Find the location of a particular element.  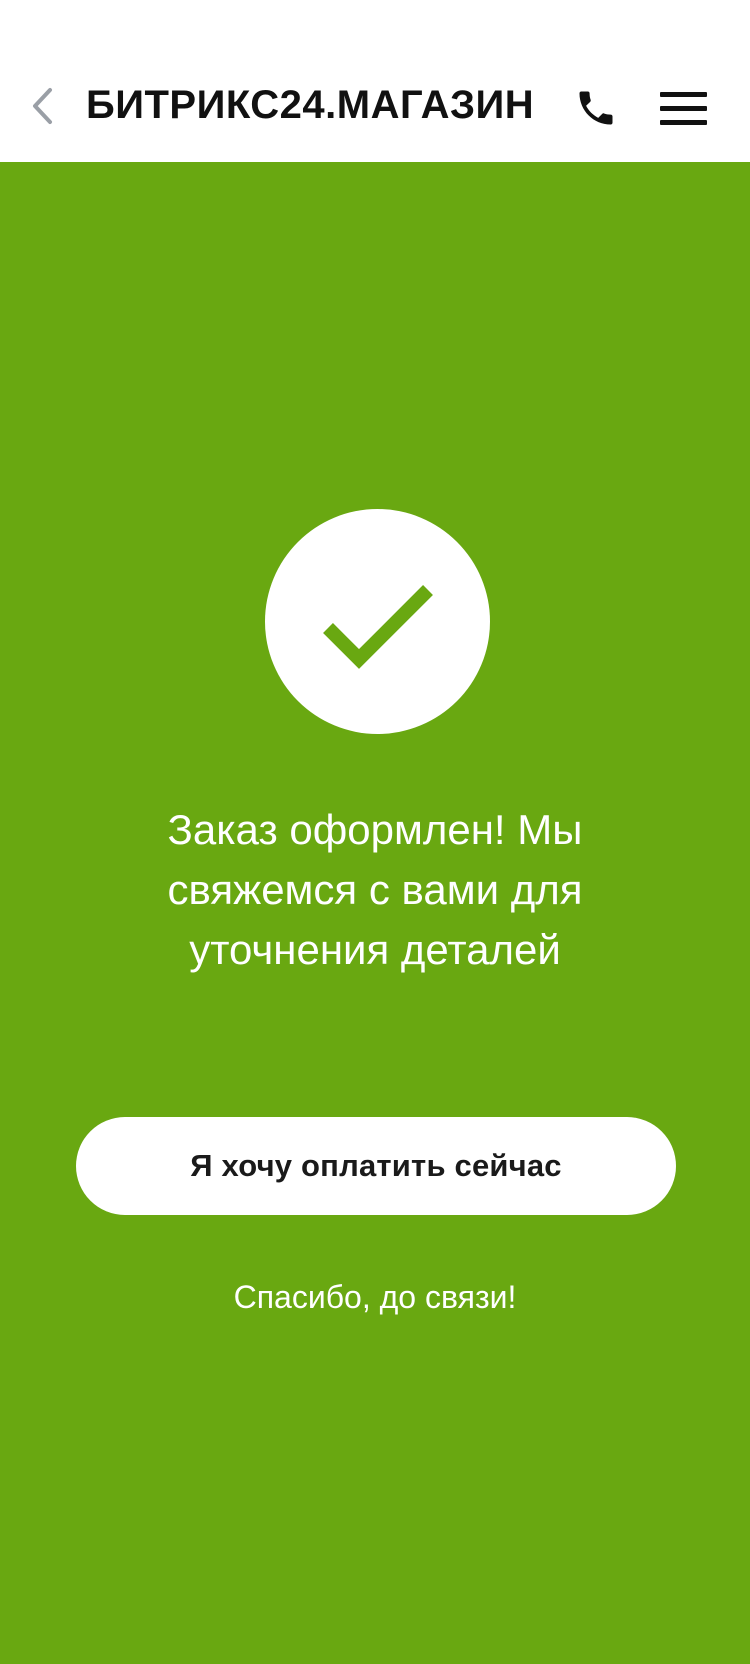

pay-now-button: Я хочу оплатить сейчас is located at coordinates (376, 1166).